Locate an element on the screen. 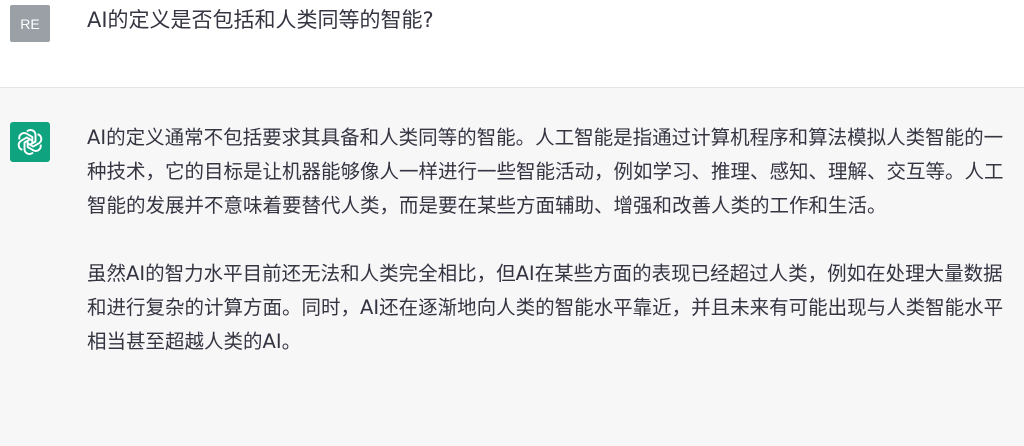 The image size is (1024, 446). user-message-text: AI的定义是否包括和人类同等的智能? is located at coordinates (260, 20).